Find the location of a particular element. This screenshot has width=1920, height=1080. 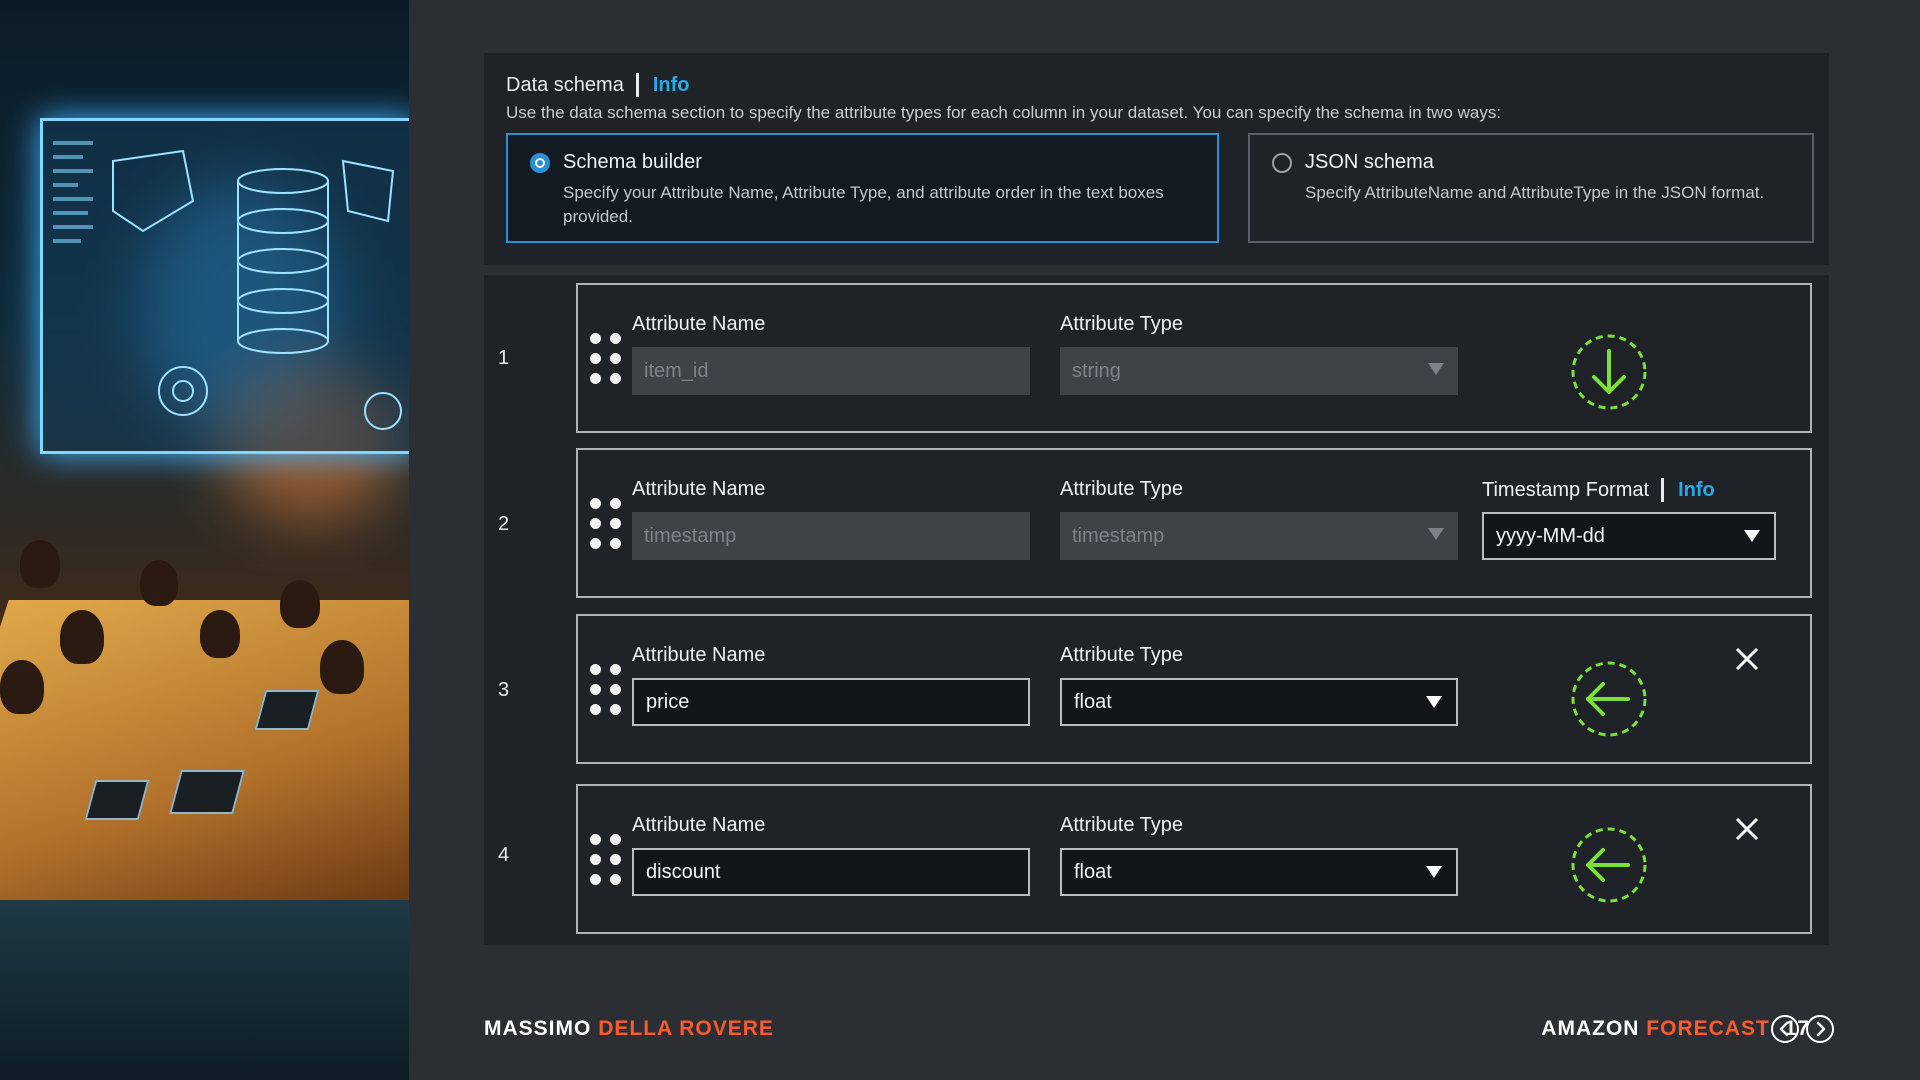

schema-builder-radio is located at coordinates (540, 163).